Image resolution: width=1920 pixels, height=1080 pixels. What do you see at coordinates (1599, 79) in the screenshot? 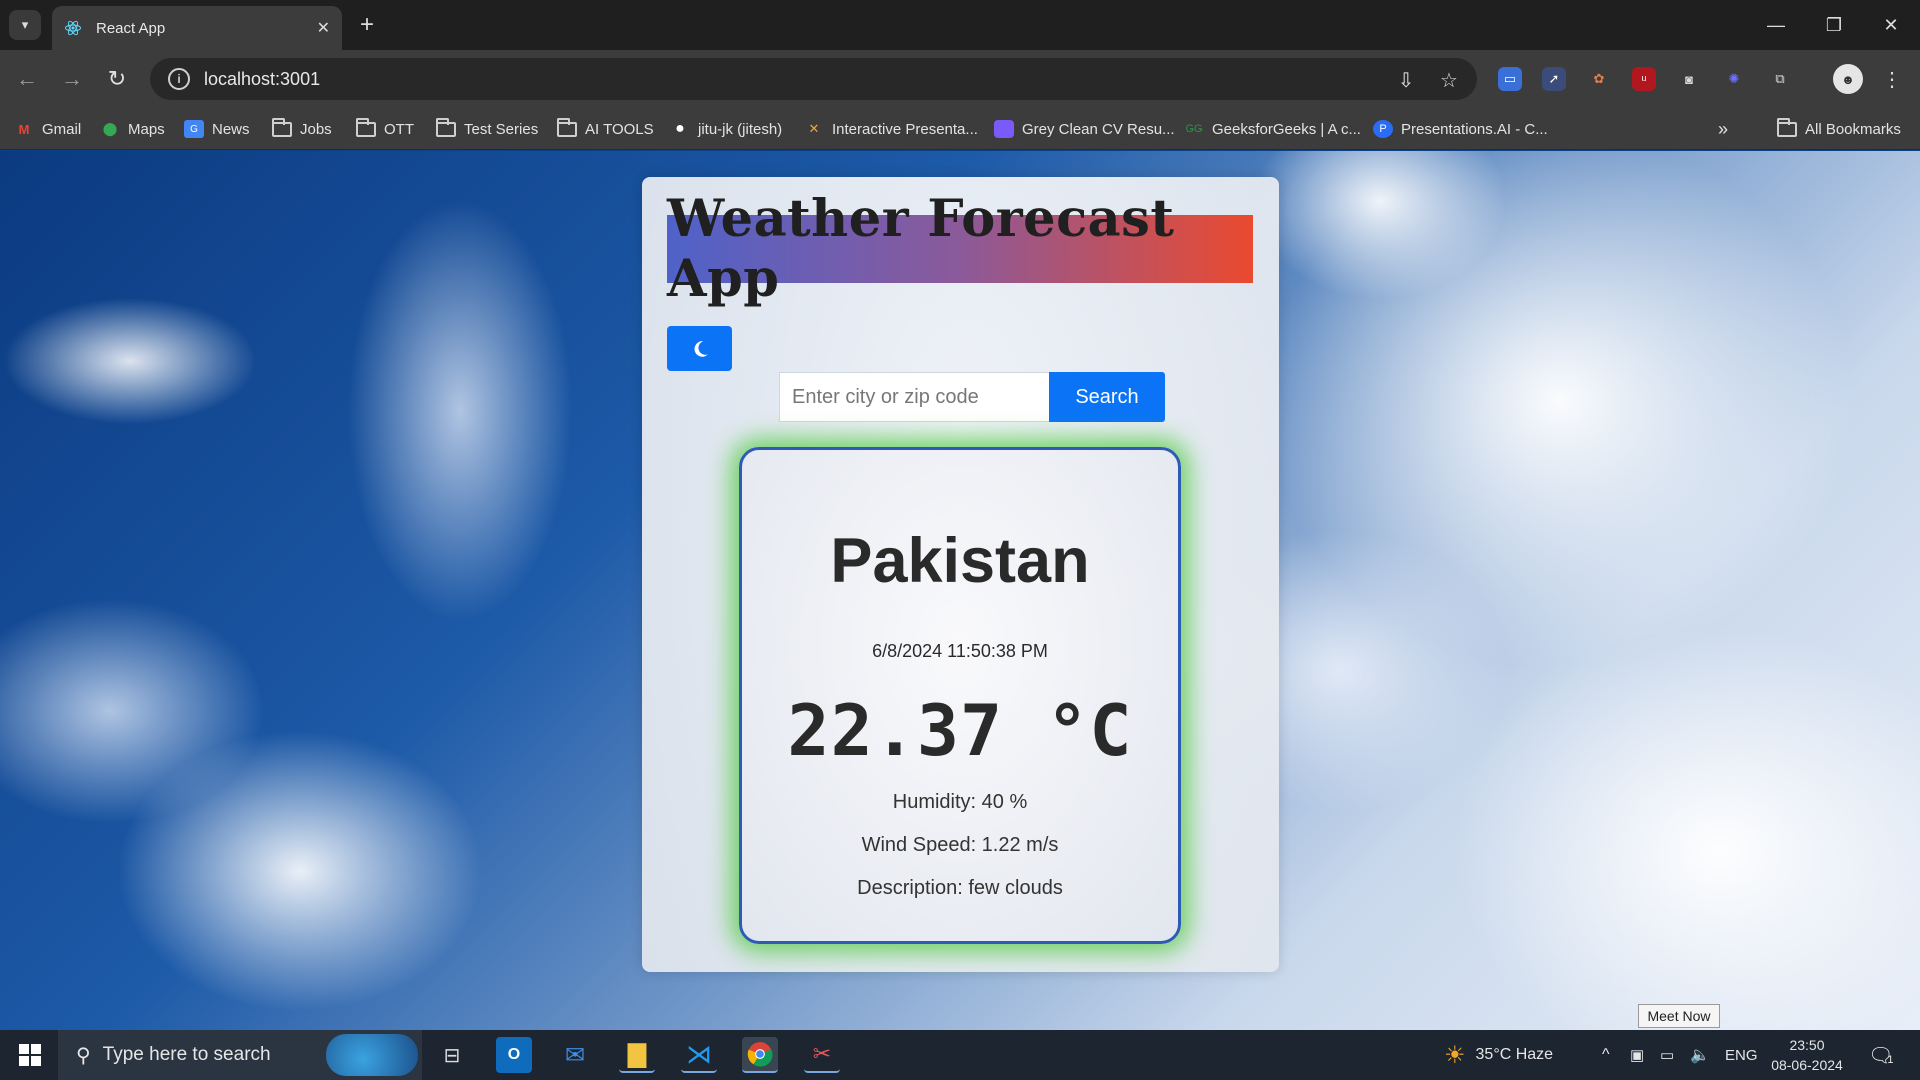
I see `extension-cookie-icon: ✿` at bounding box center [1599, 79].